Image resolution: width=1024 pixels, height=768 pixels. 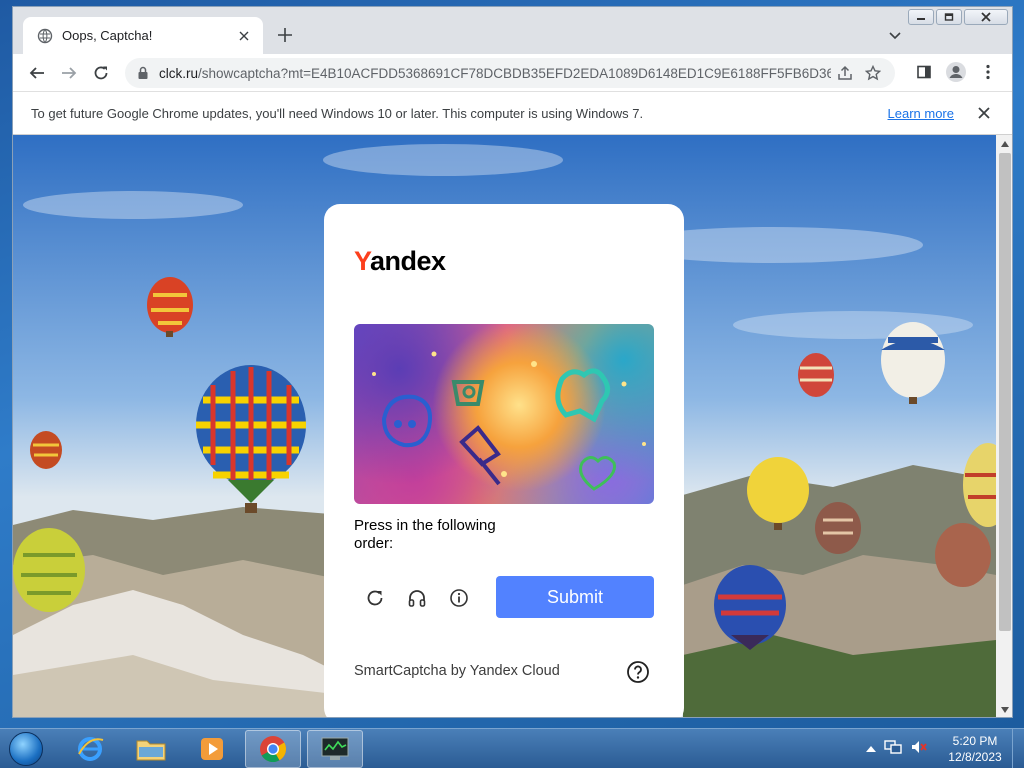 What do you see at coordinates (45, 36) in the screenshot?
I see `globe-icon` at bounding box center [45, 36].